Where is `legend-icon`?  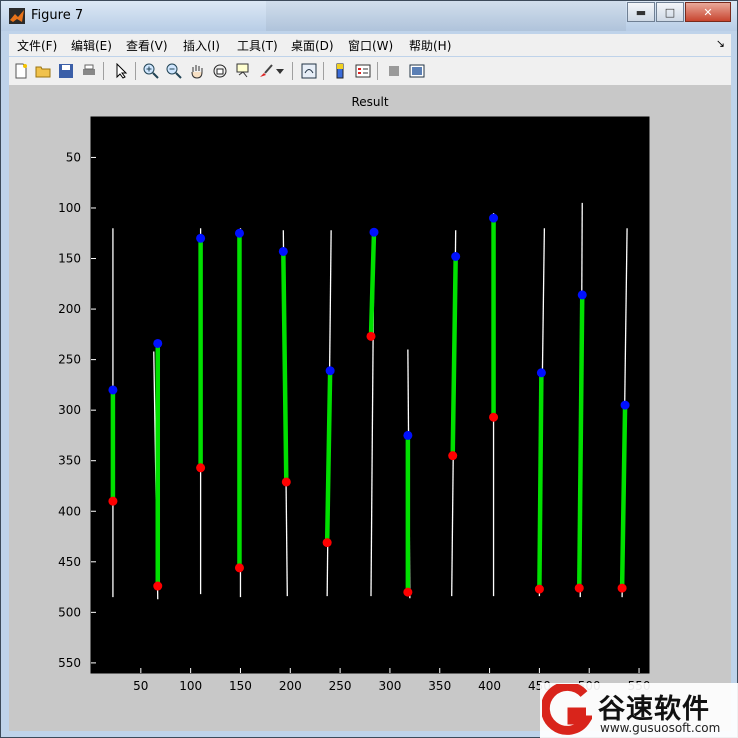 legend-icon is located at coordinates (363, 71).